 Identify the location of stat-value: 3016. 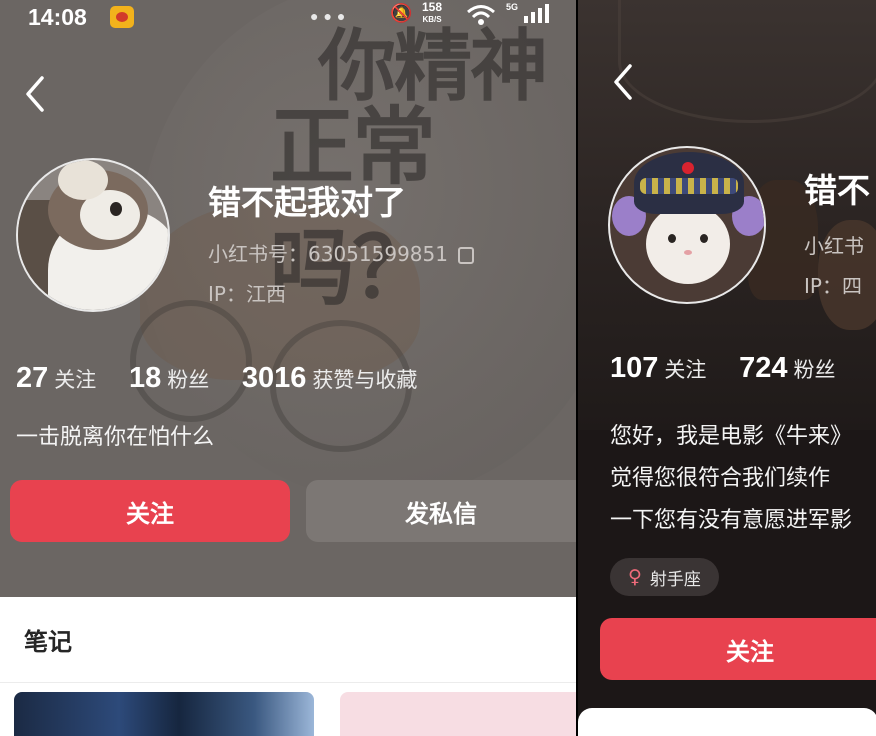
(274, 378).